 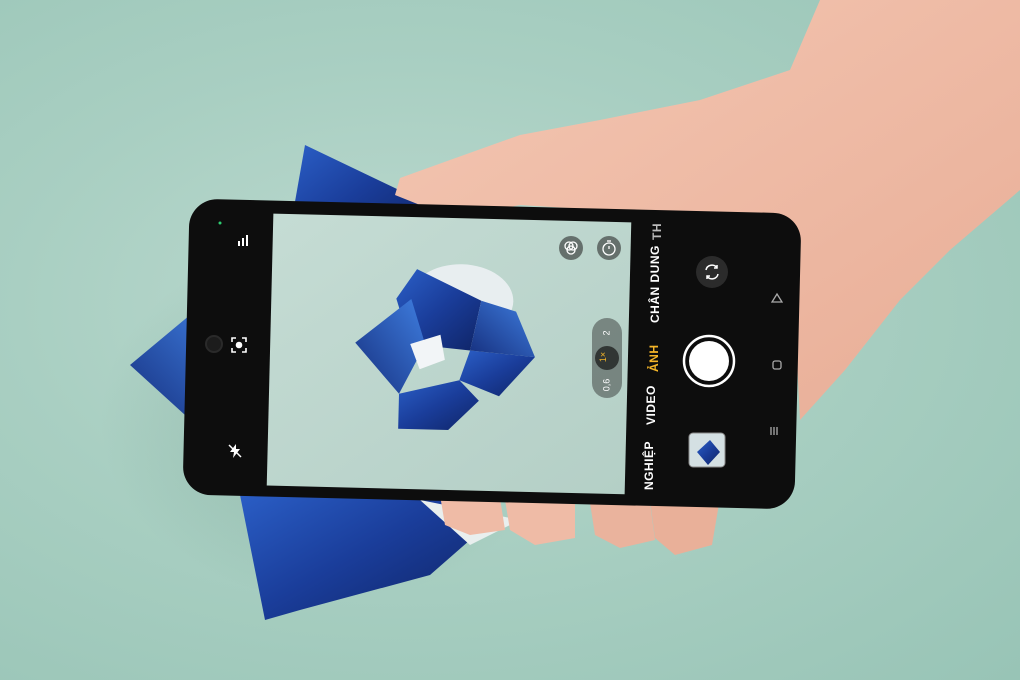 I want to click on shutter-button, so click(x=709, y=361).